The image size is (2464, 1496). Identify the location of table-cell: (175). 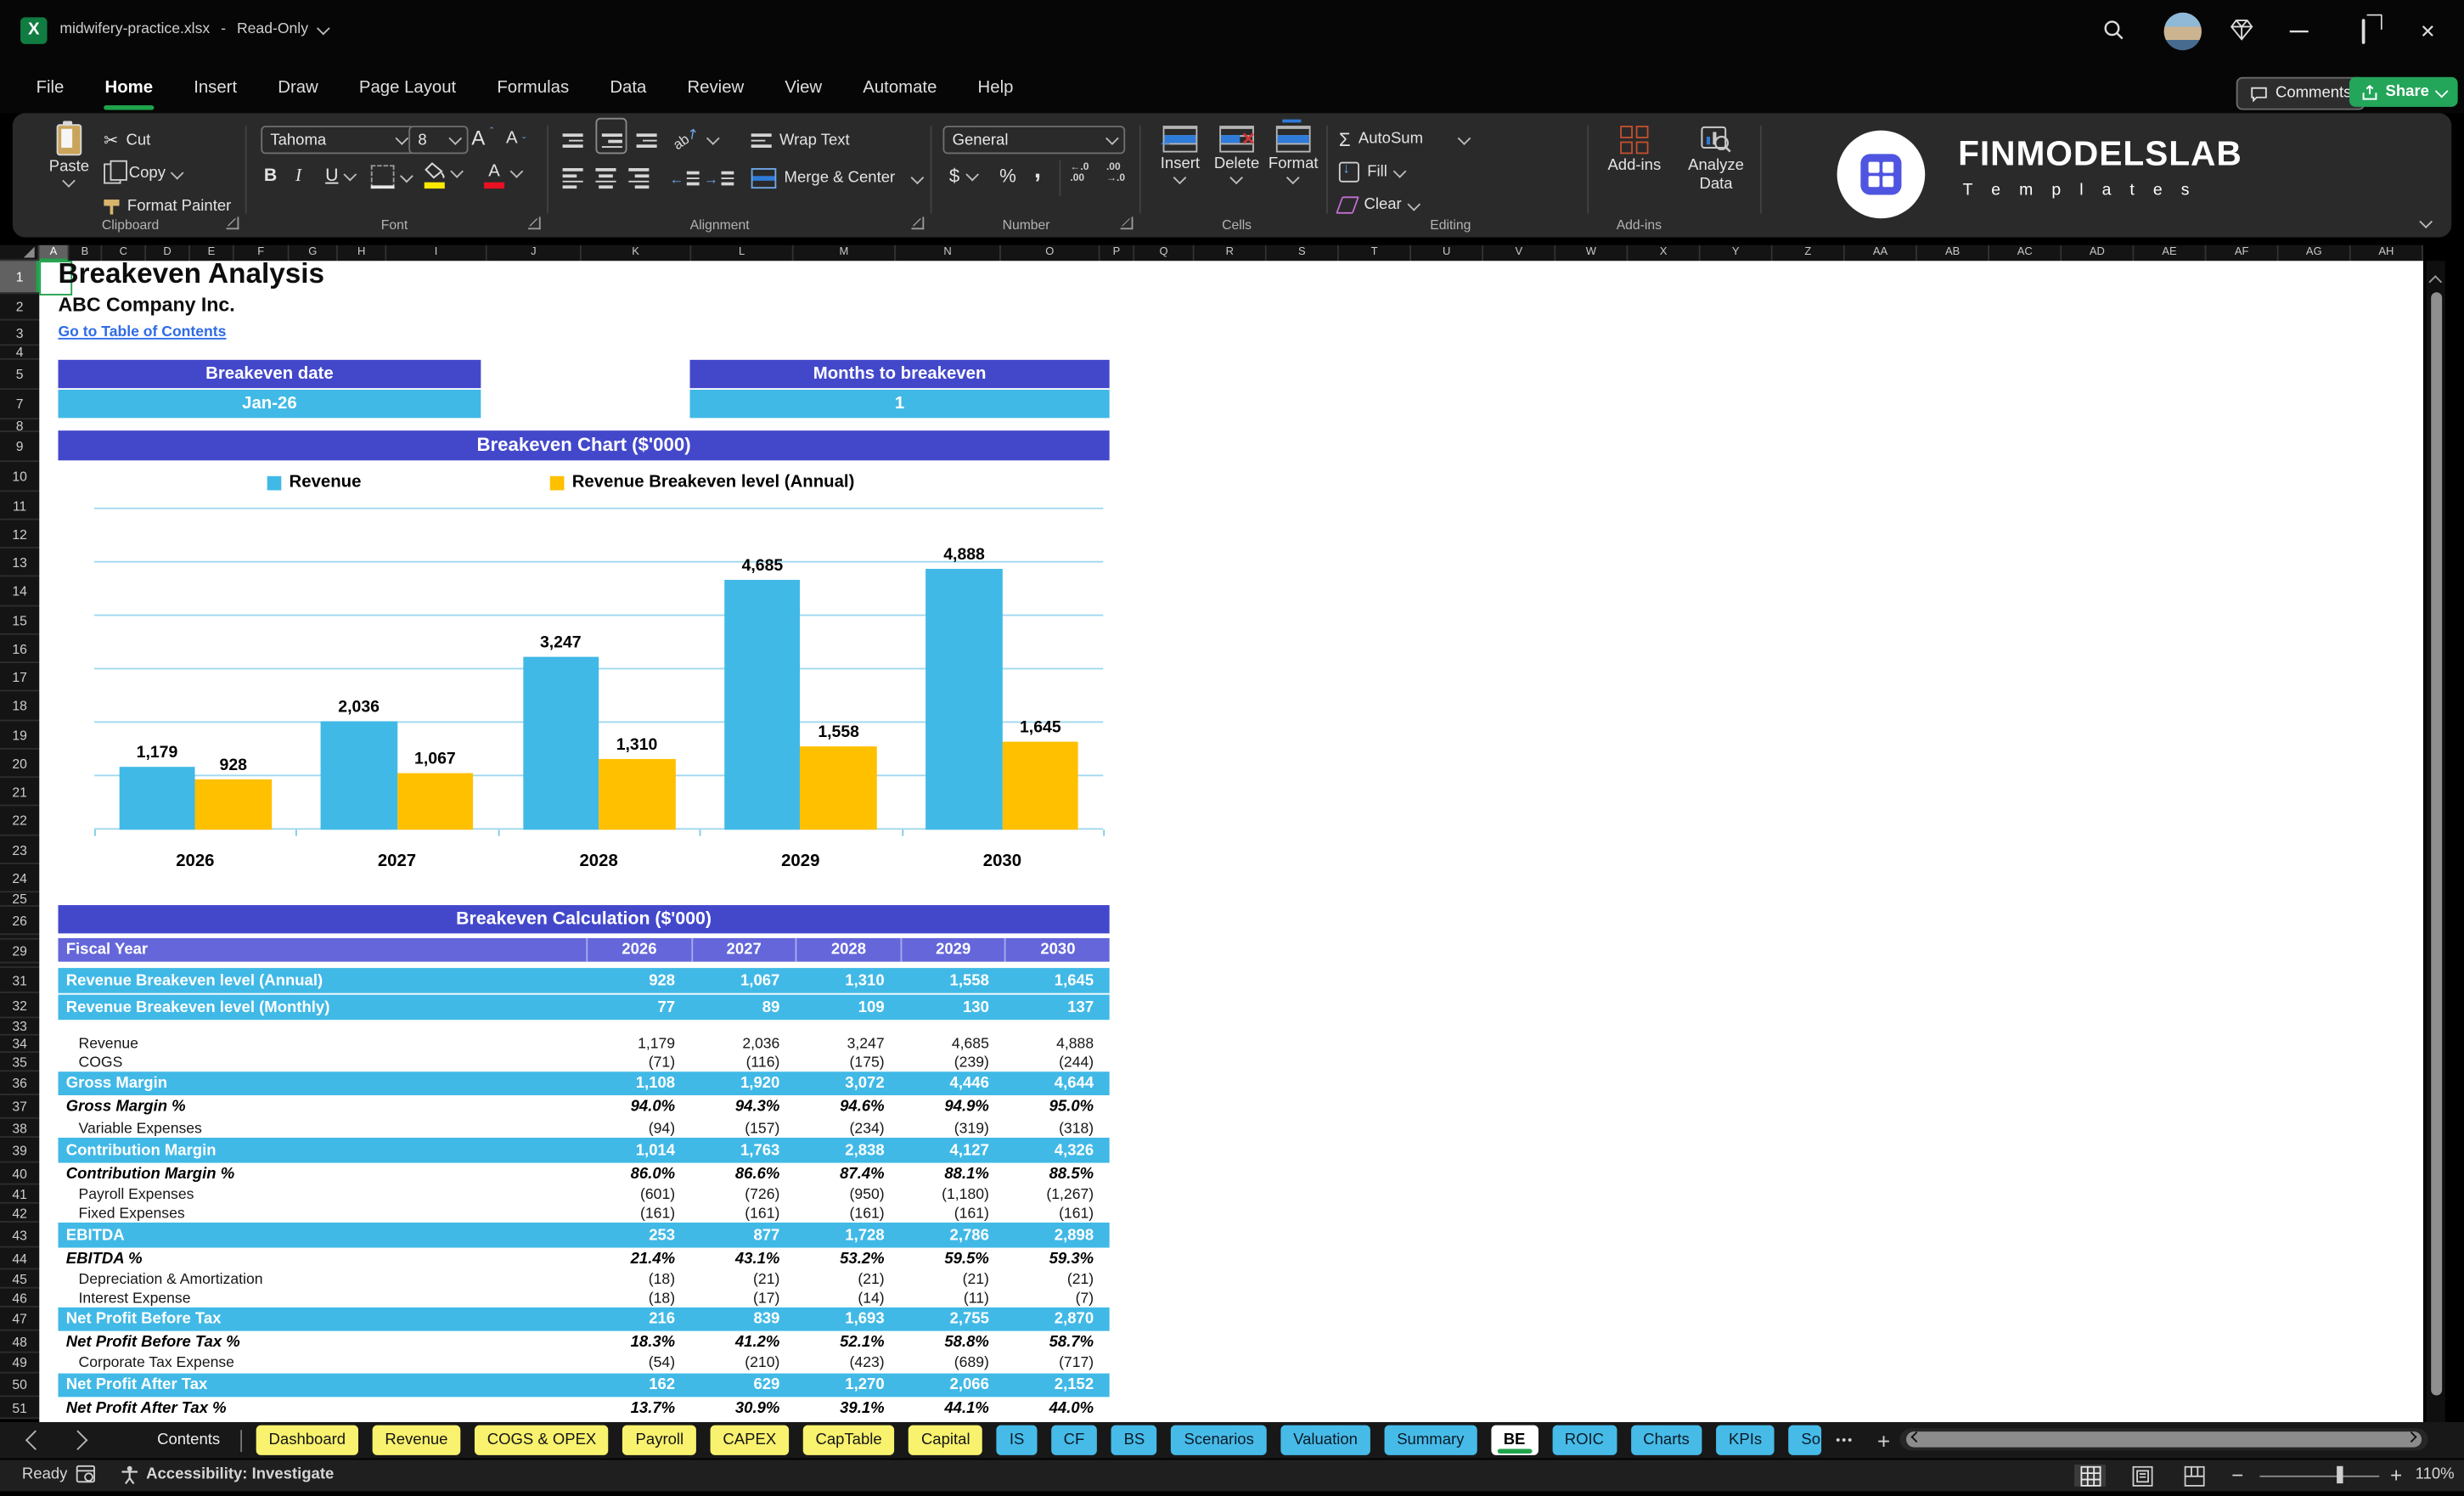
(848, 1062).